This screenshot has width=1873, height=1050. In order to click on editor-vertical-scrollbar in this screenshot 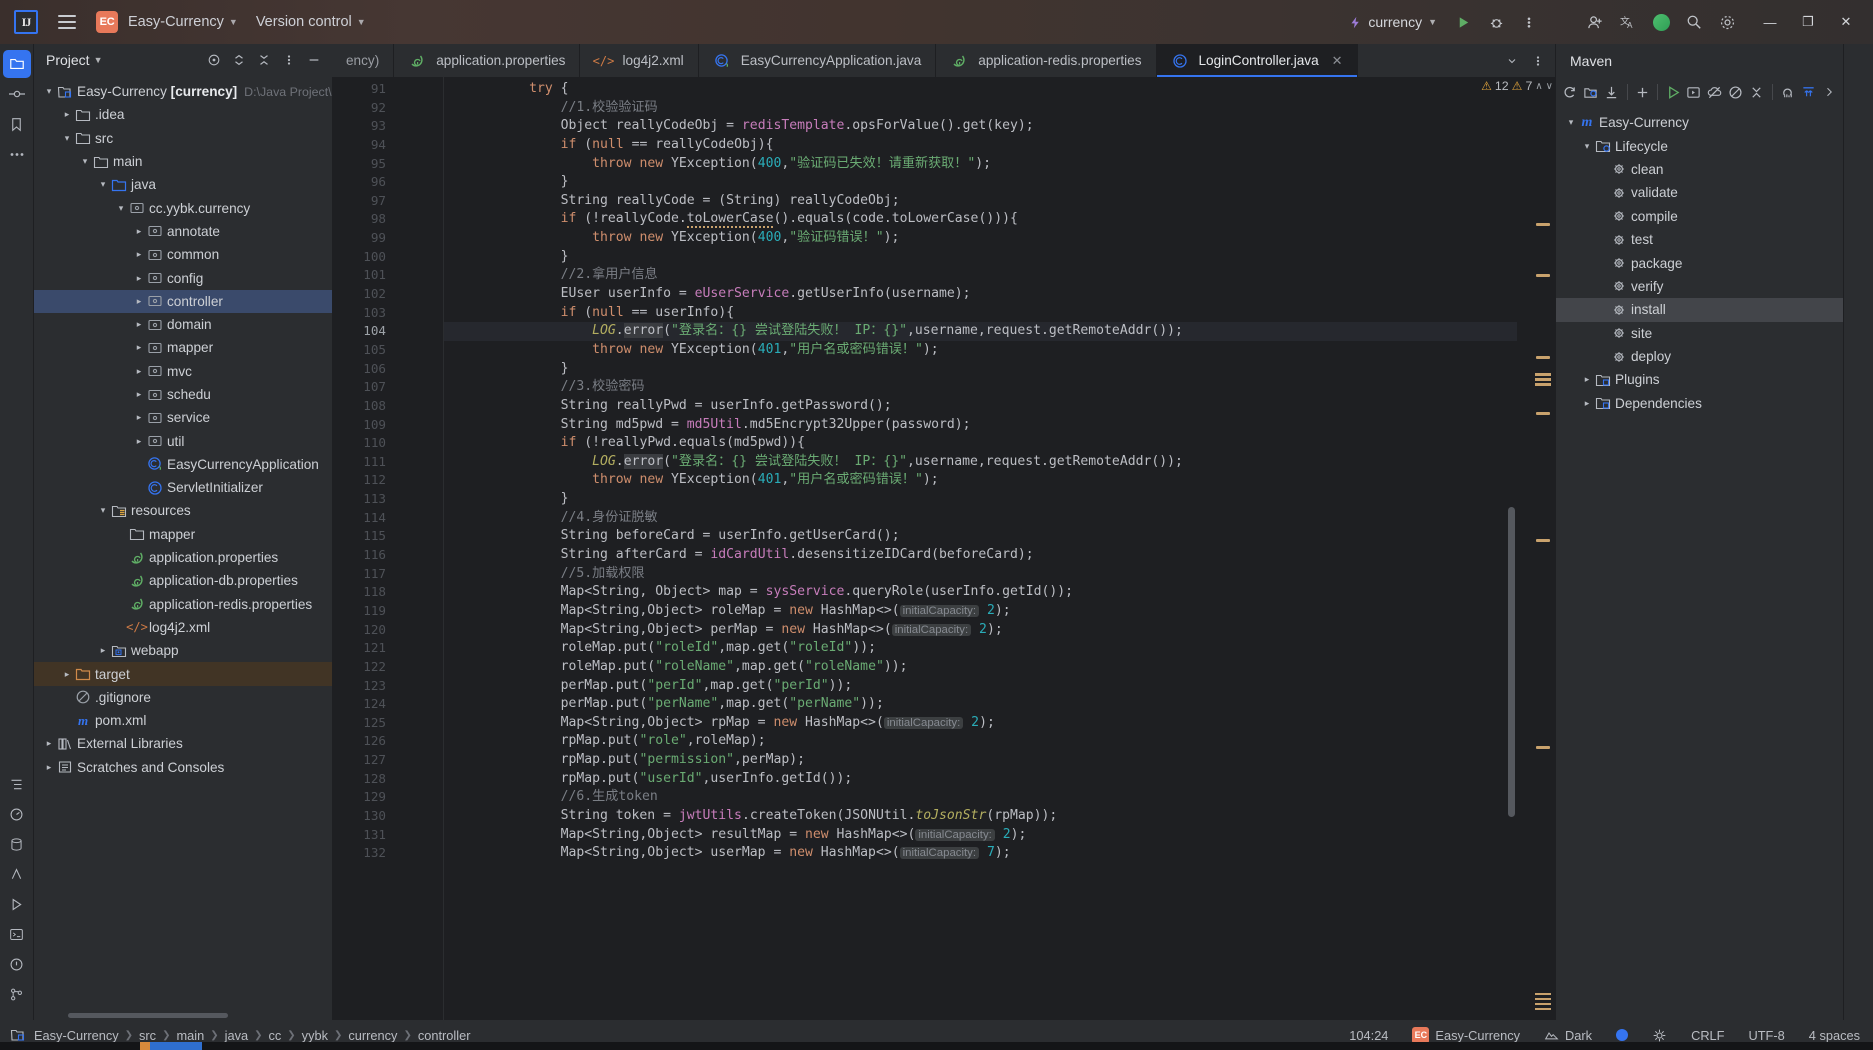, I will do `click(1511, 662)`.